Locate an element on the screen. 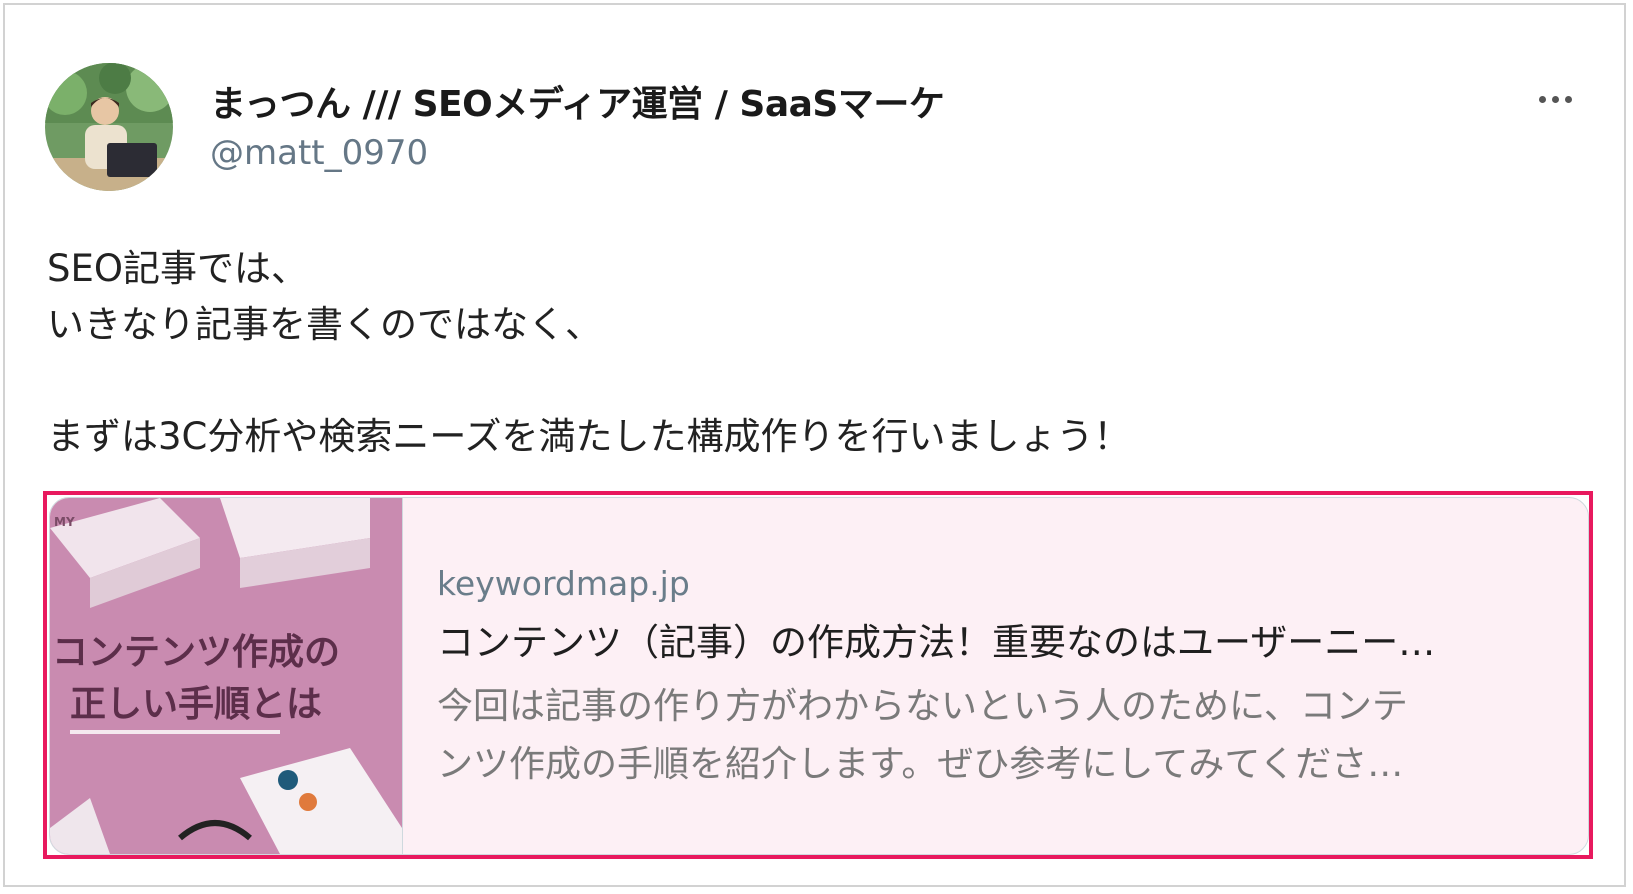 Image resolution: width=1633 pixels, height=894 pixels. avatar is located at coordinates (109, 127).